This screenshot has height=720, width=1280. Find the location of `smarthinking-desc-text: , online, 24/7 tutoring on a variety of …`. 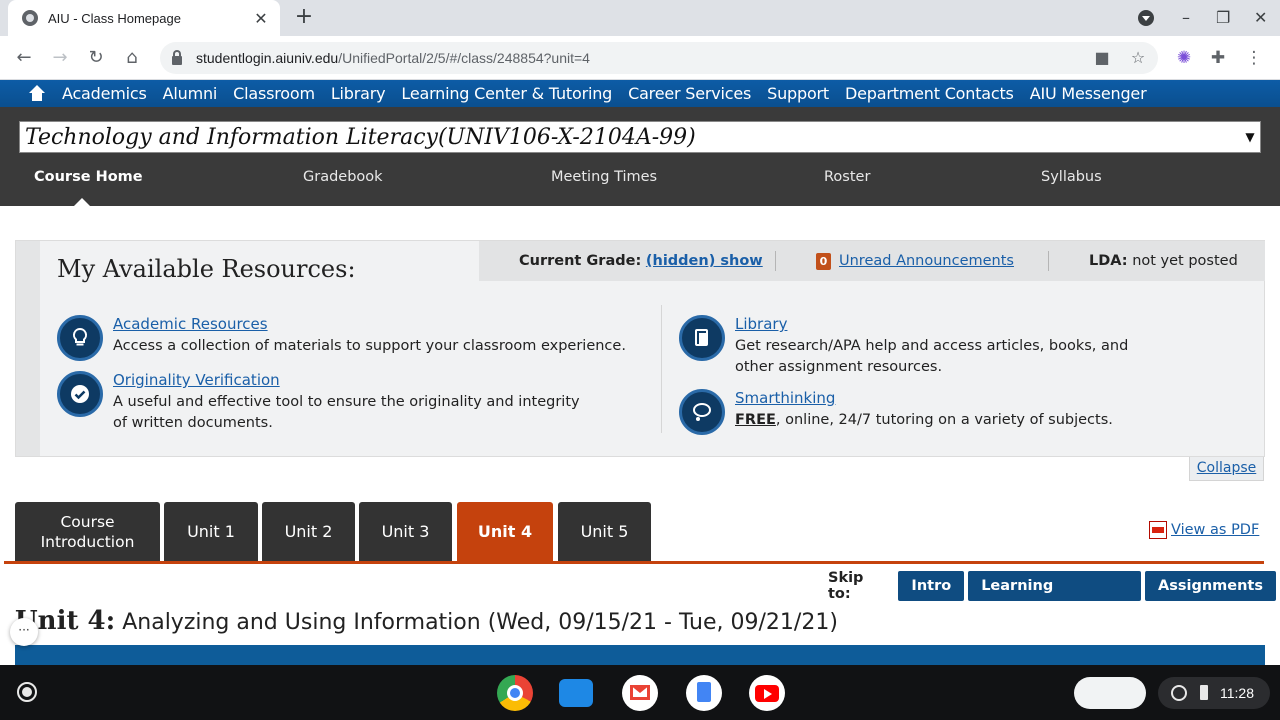

smarthinking-desc-text: , online, 24/7 tutoring on a variety of … is located at coordinates (944, 420).